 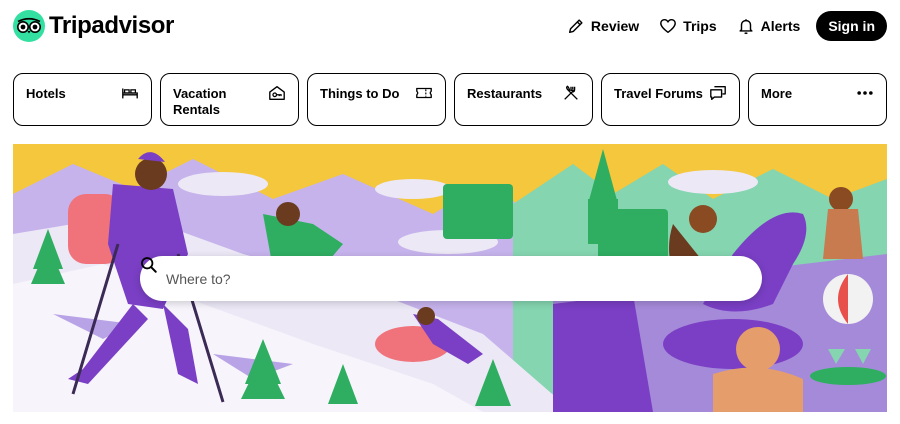 I want to click on alerts-link: Alerts, so click(x=769, y=26).